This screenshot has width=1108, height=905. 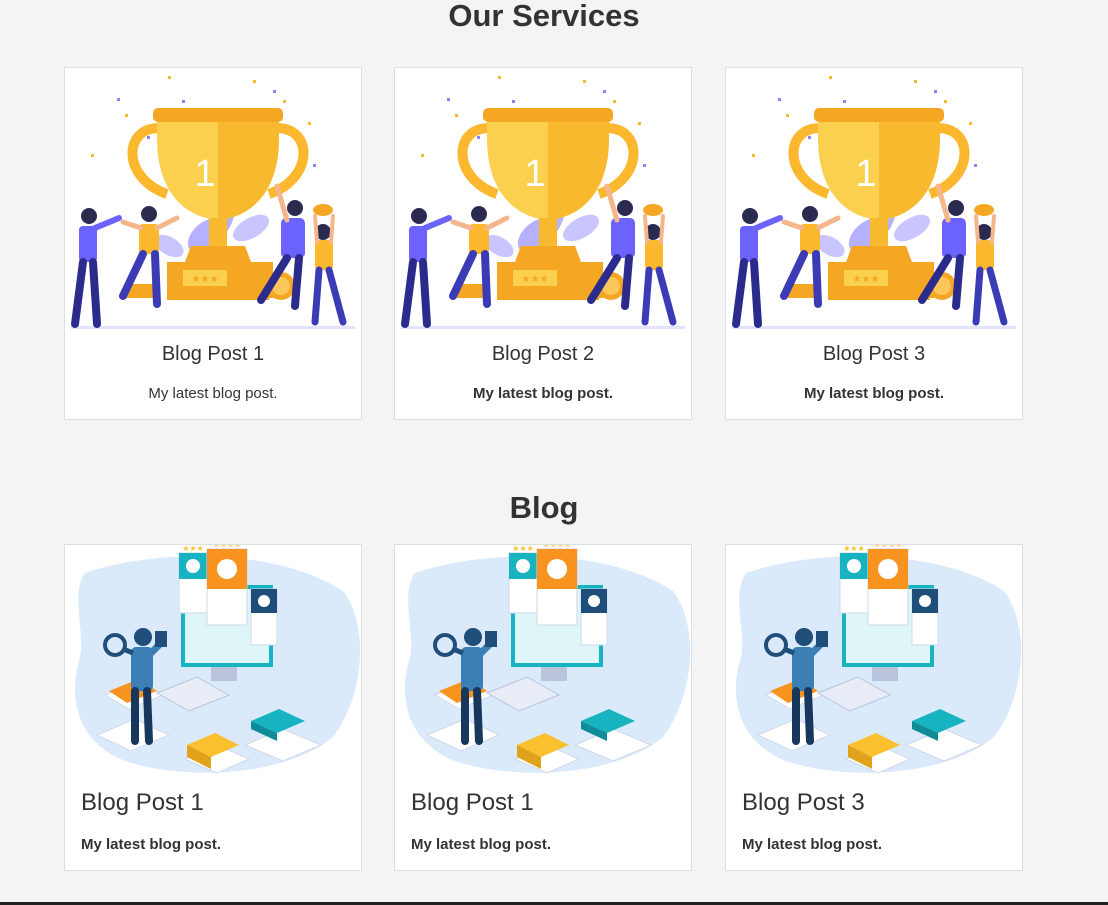 I want to click on service-card-title: Blog Post 3, so click(x=874, y=354).